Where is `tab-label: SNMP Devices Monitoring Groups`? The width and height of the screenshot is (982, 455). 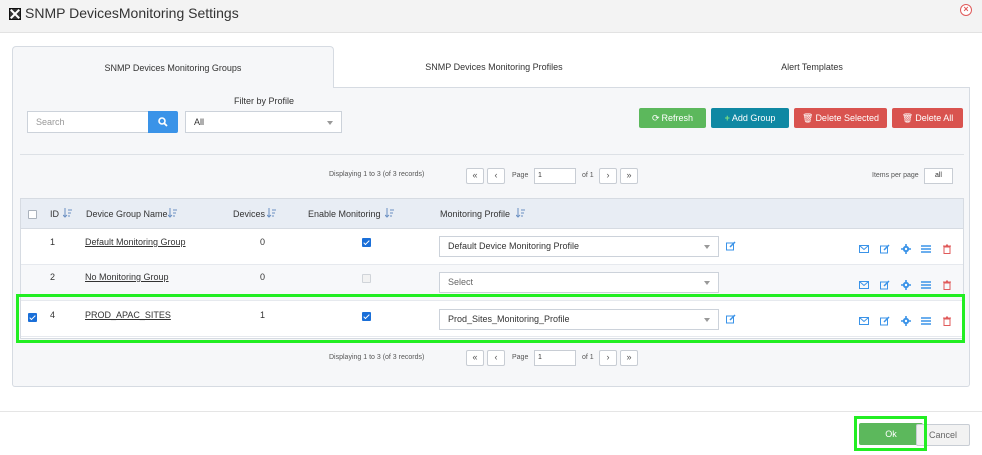 tab-label: SNMP Devices Monitoring Groups is located at coordinates (173, 68).